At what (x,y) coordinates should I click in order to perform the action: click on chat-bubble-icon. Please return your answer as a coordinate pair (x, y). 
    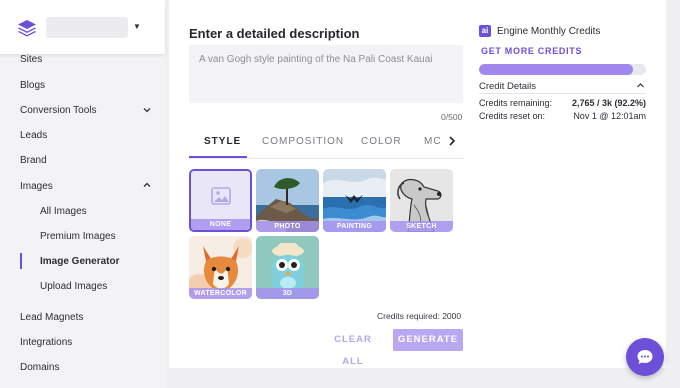
    Looking at the image, I should click on (645, 357).